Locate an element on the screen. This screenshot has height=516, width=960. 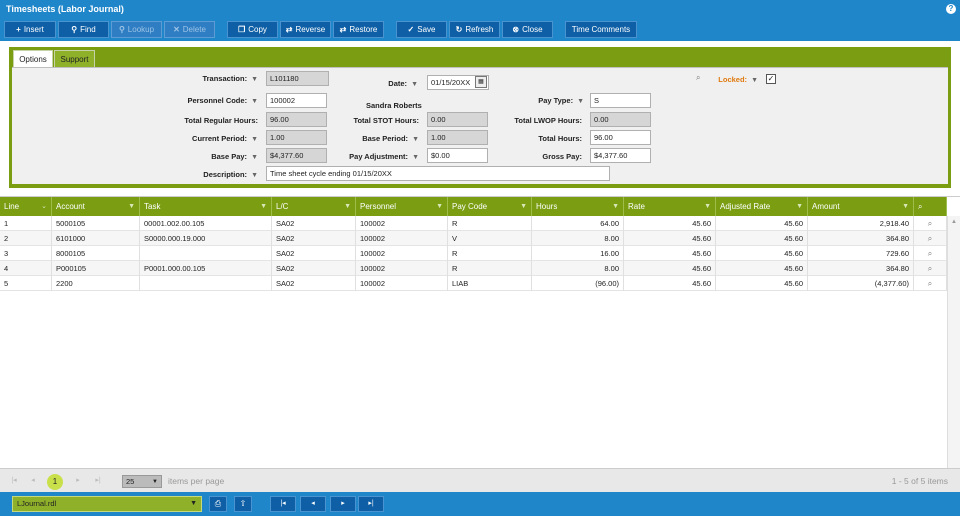
base-period-field: 1.00 is located at coordinates (457, 137).